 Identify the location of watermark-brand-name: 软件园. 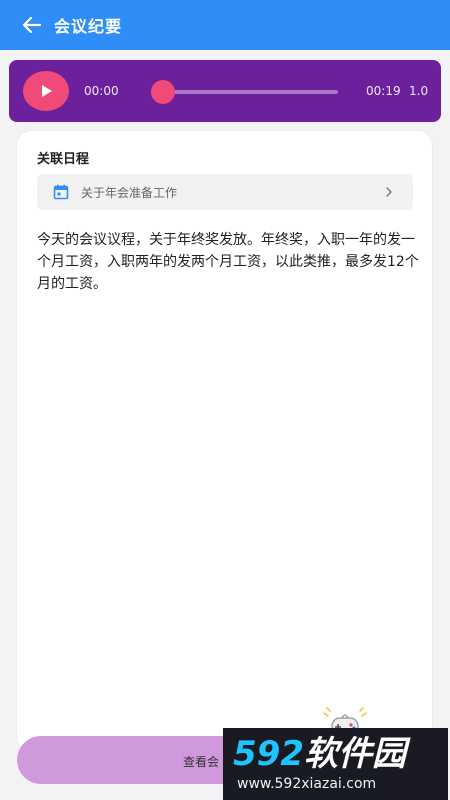
(354, 754).